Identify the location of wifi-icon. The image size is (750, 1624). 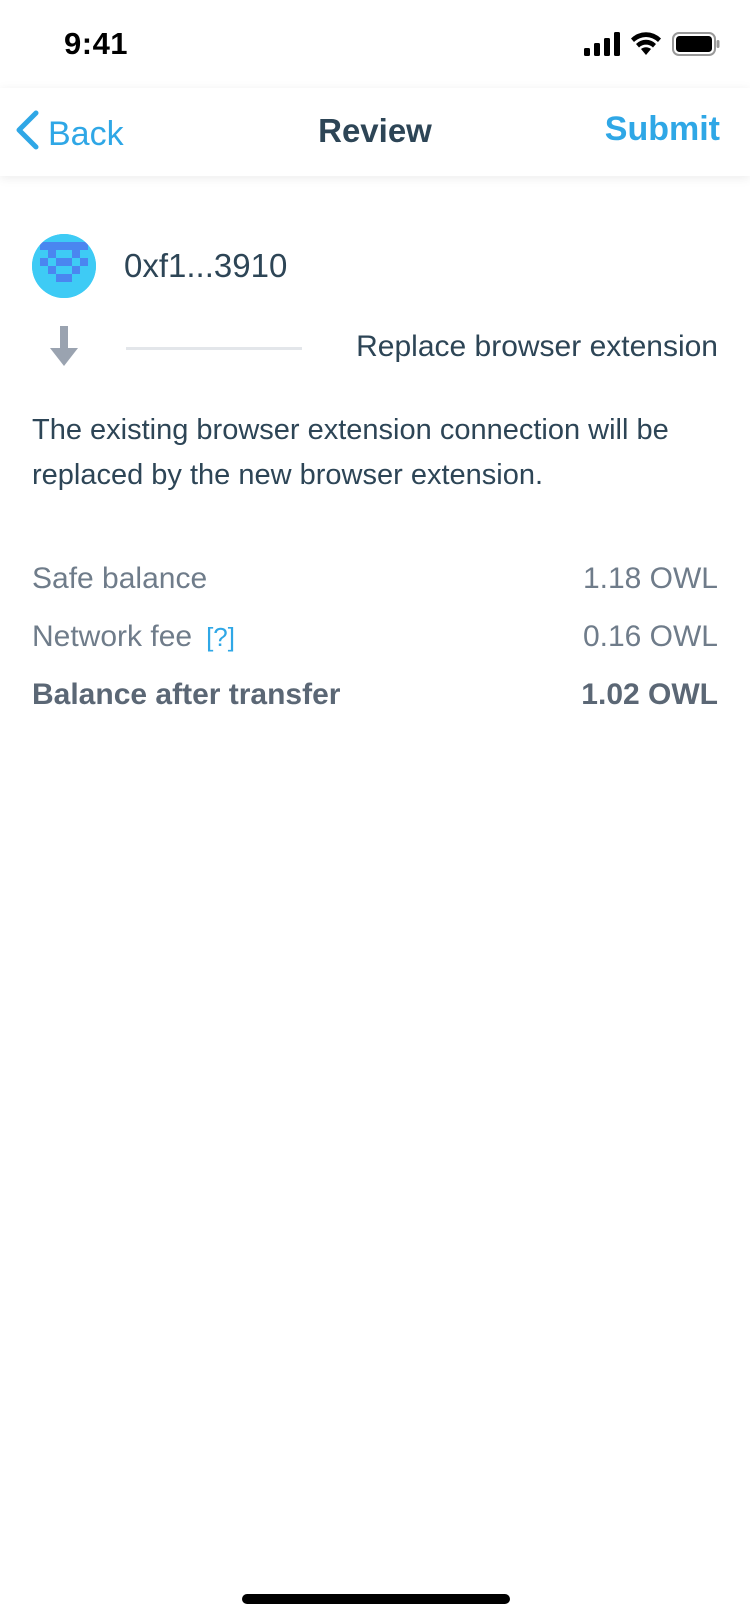
(646, 46).